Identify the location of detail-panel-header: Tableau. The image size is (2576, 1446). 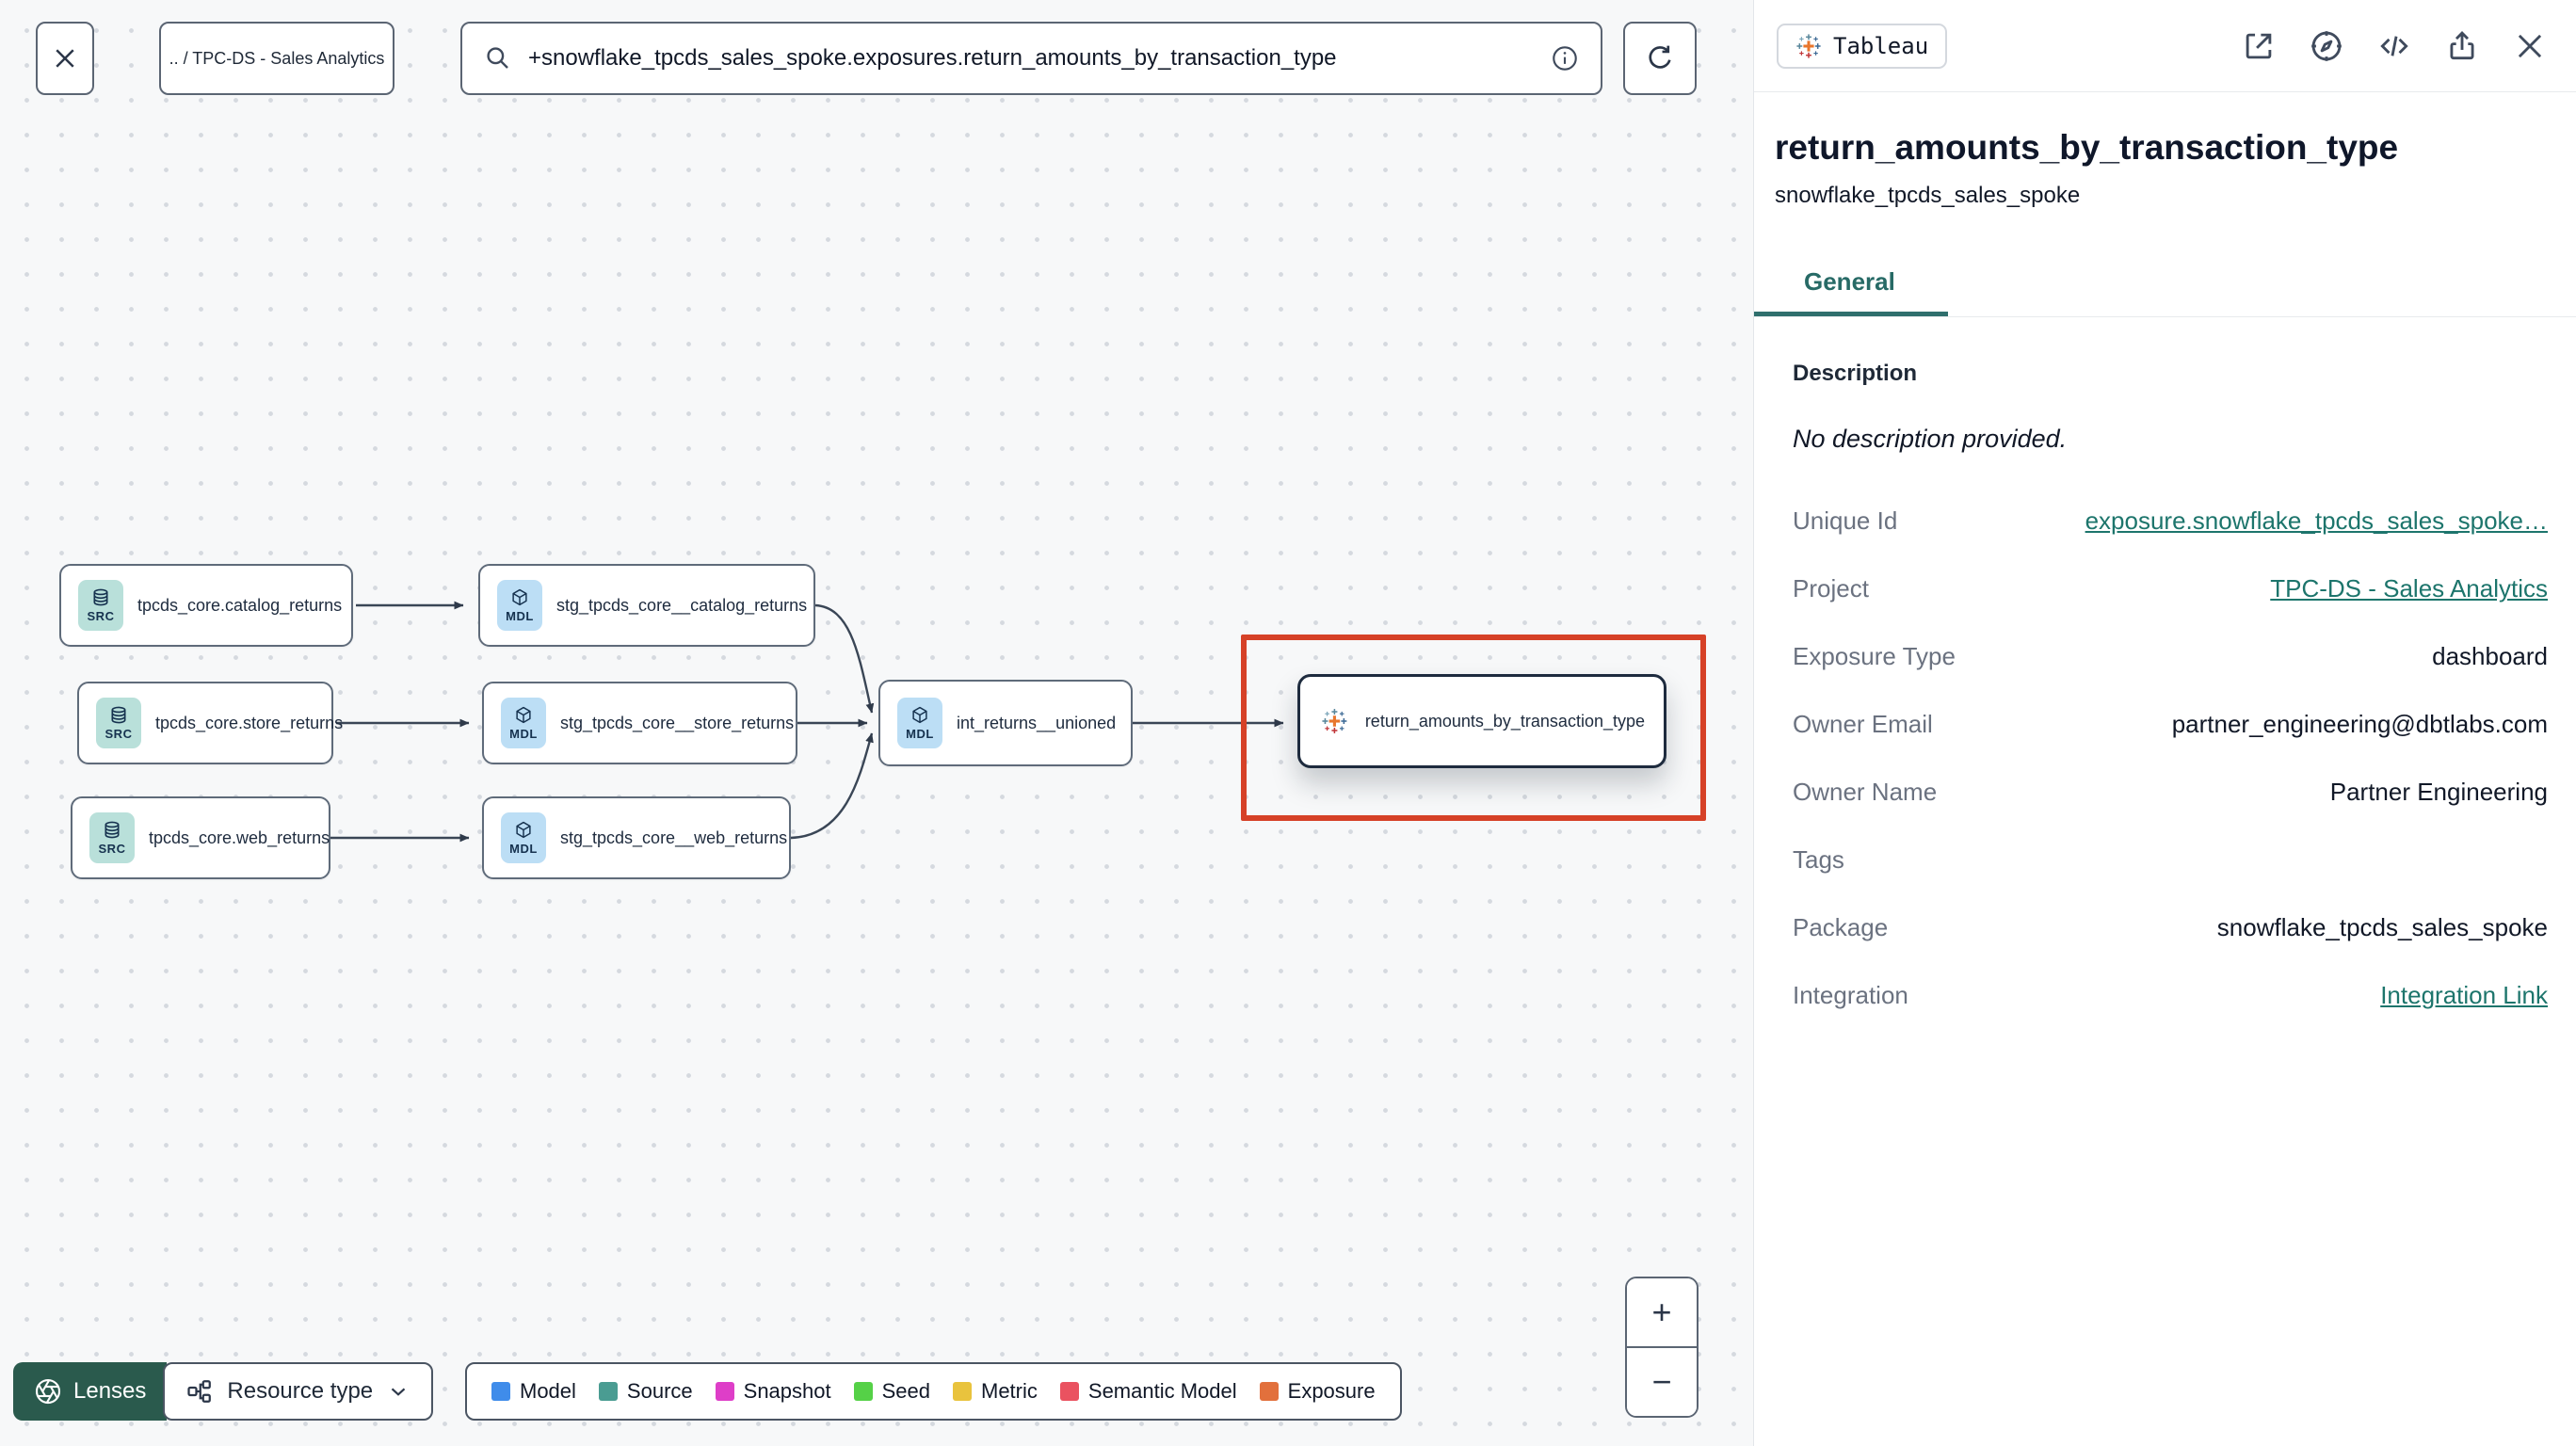
(2165, 46).